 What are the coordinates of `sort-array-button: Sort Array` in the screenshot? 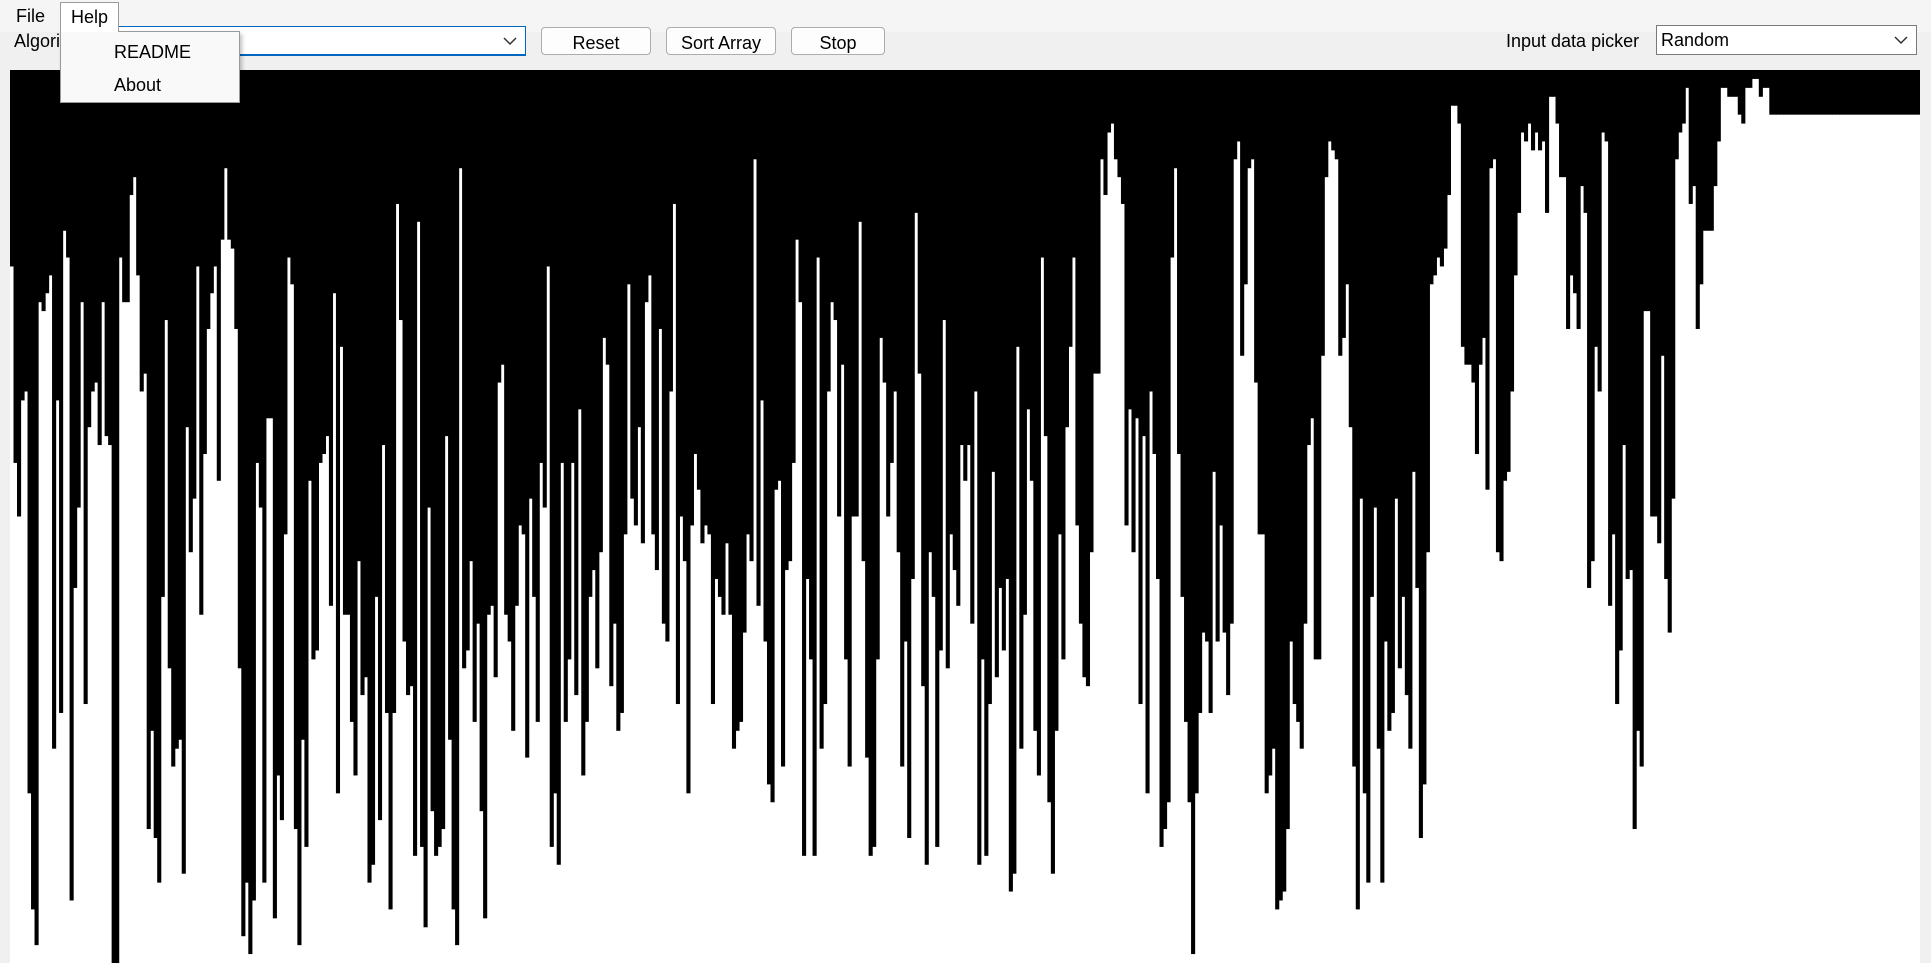 It's located at (721, 41).